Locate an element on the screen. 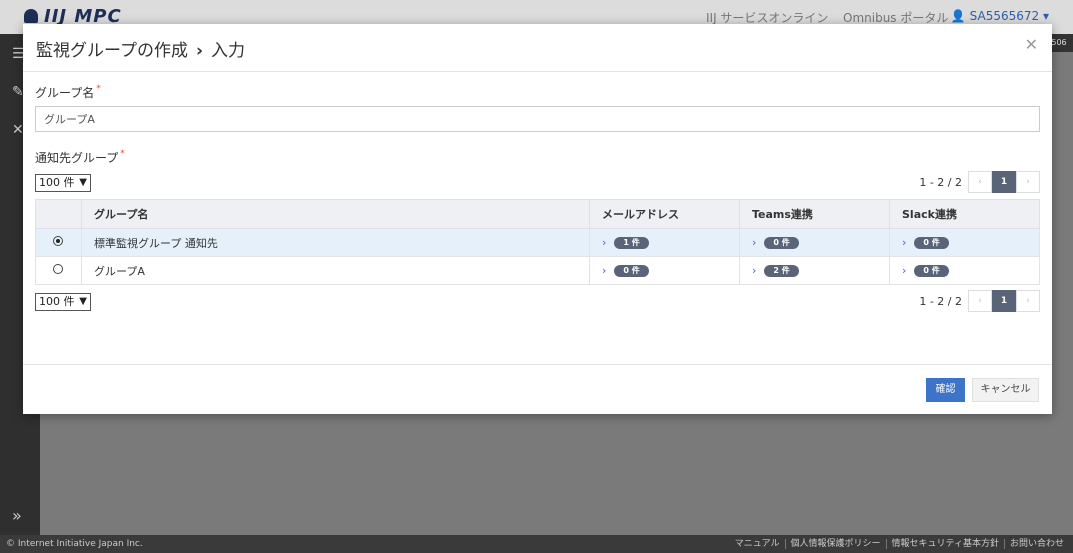 Image resolution: width=1073 pixels, height=553 pixels. table-row: グループA › 0 件 › 2 件 › 0 件 is located at coordinates (537, 270).